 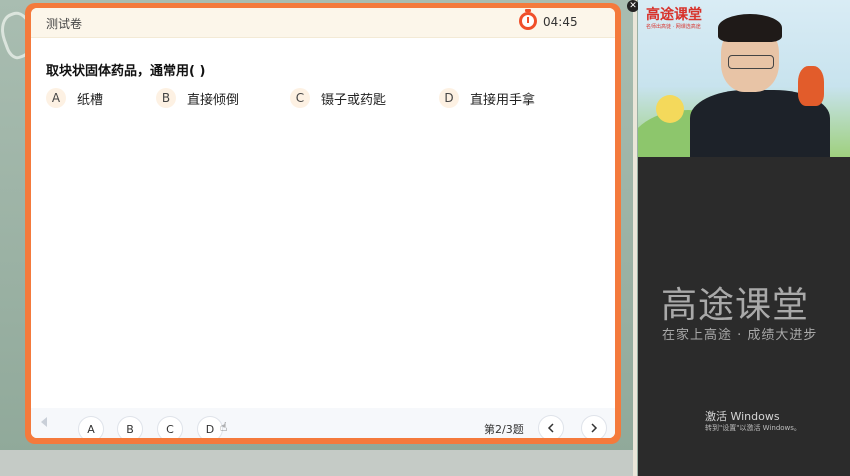 I want to click on question-counter: 第2/3题, so click(x=504, y=429).